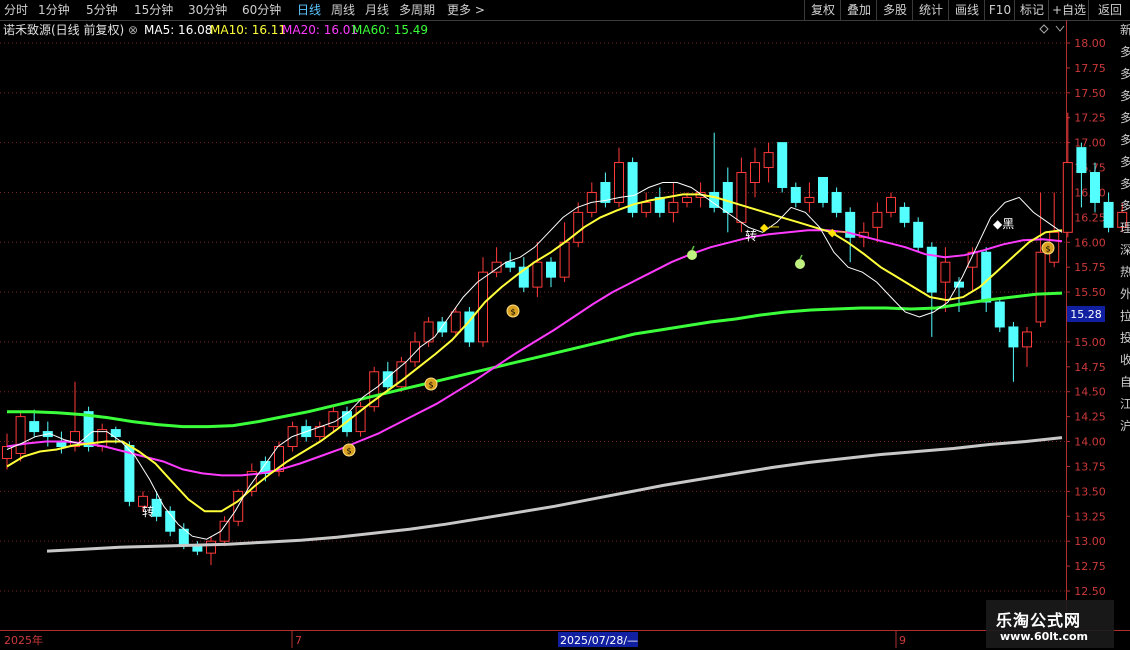  Describe the element at coordinates (894, 10) in the screenshot. I see `multi-stock-button: 多股` at that location.